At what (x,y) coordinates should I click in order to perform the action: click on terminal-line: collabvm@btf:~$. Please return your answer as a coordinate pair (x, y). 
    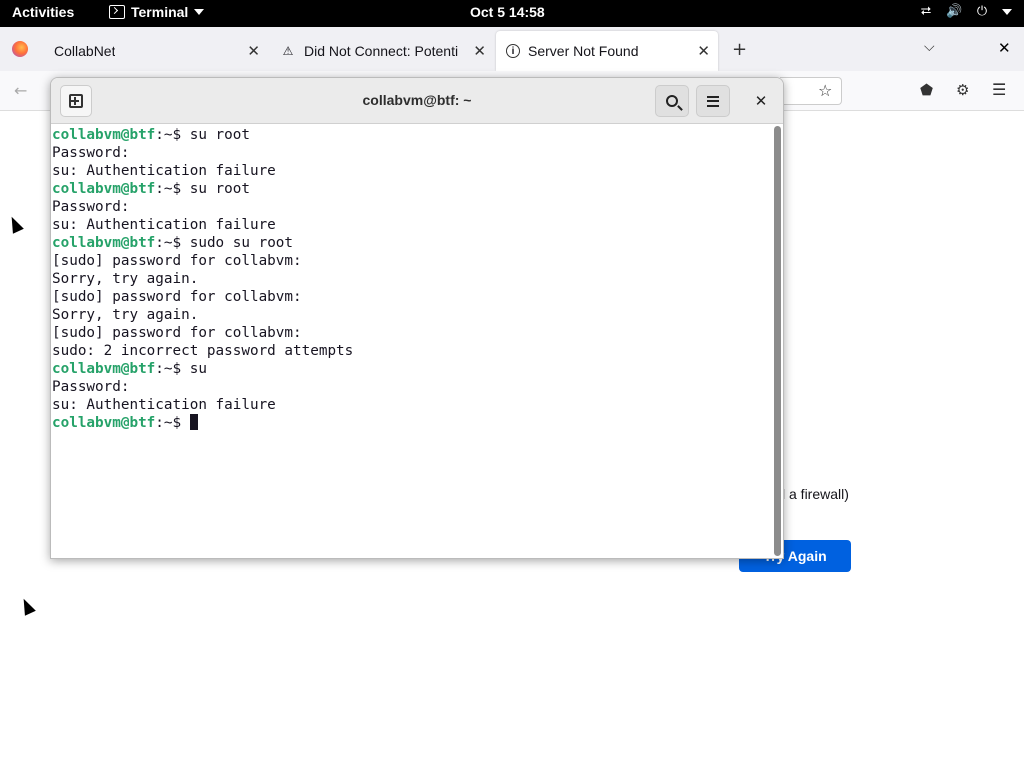
    Looking at the image, I should click on (412, 423).